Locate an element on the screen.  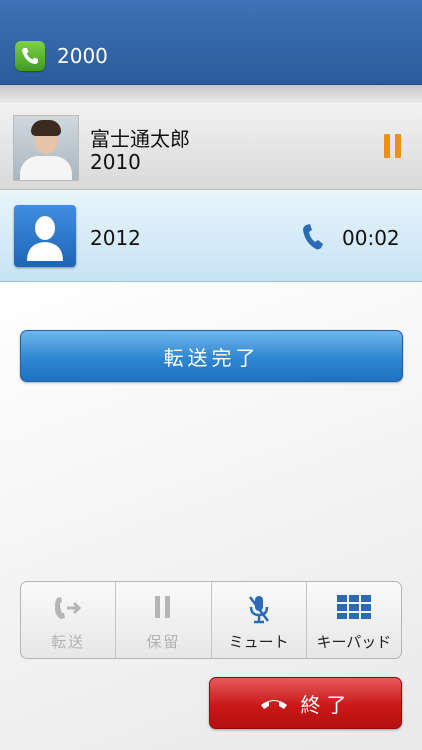
keypad-icon is located at coordinates (354, 608).